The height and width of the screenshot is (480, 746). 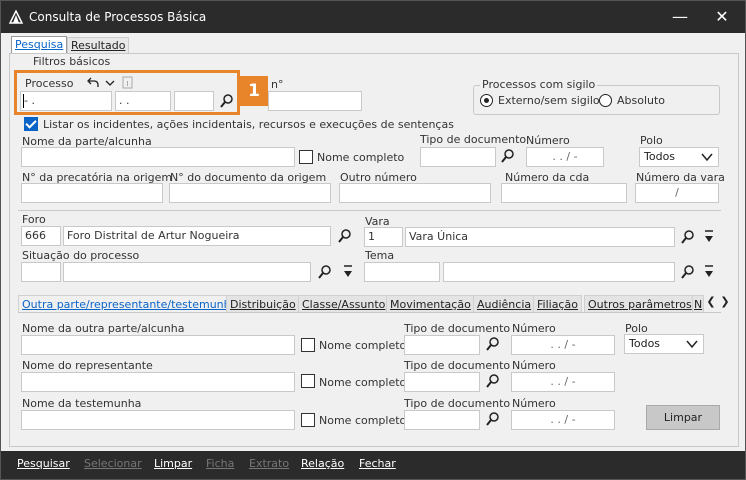 What do you see at coordinates (377, 463) in the screenshot?
I see `fechar-button: Fechar` at bounding box center [377, 463].